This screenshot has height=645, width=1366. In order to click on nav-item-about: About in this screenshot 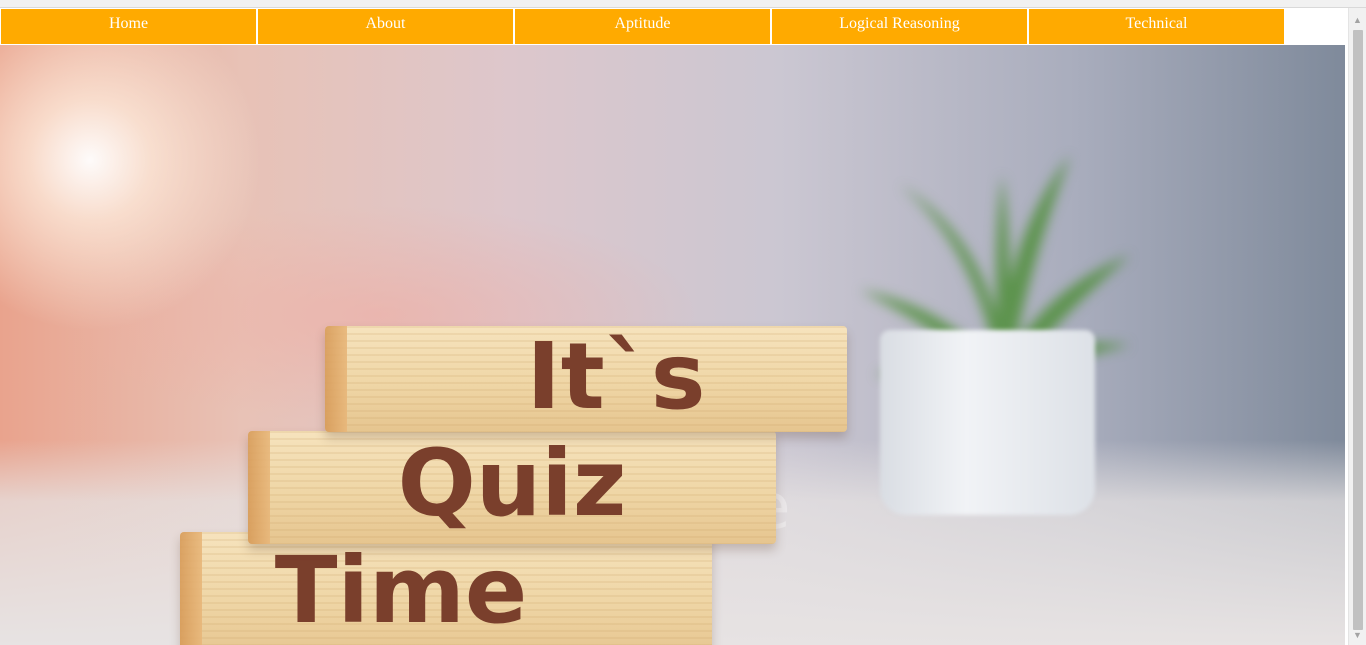, I will do `click(385, 26)`.